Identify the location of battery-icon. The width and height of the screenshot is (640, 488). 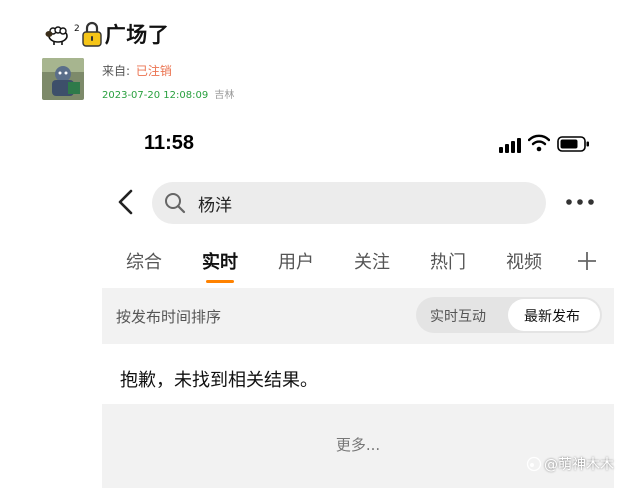
(573, 144).